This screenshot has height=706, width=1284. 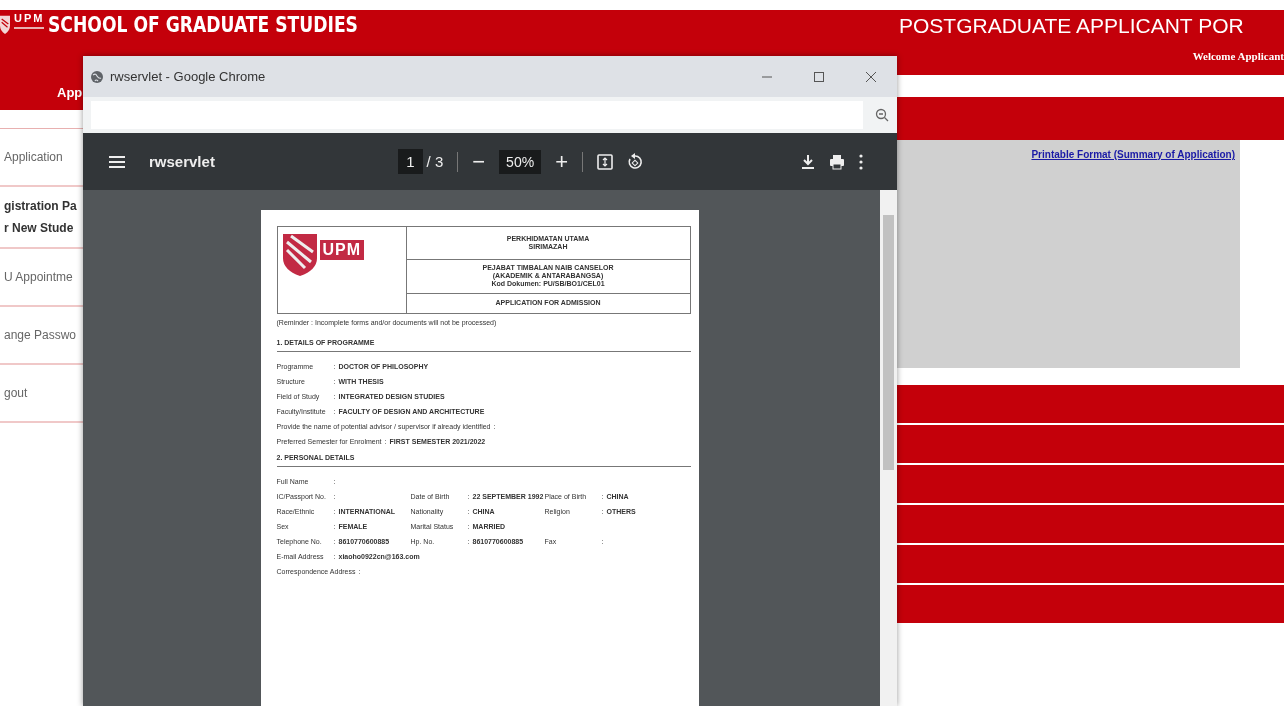 What do you see at coordinates (435, 161) in the screenshot?
I see `page-count: / 3` at bounding box center [435, 161].